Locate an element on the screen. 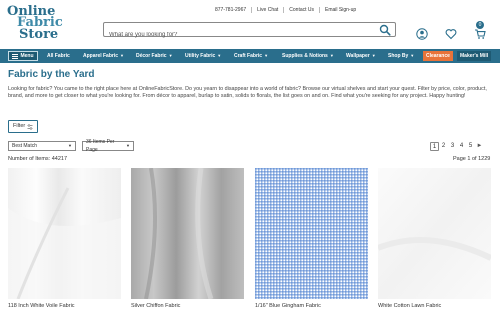  account-icon is located at coordinates (422, 34).